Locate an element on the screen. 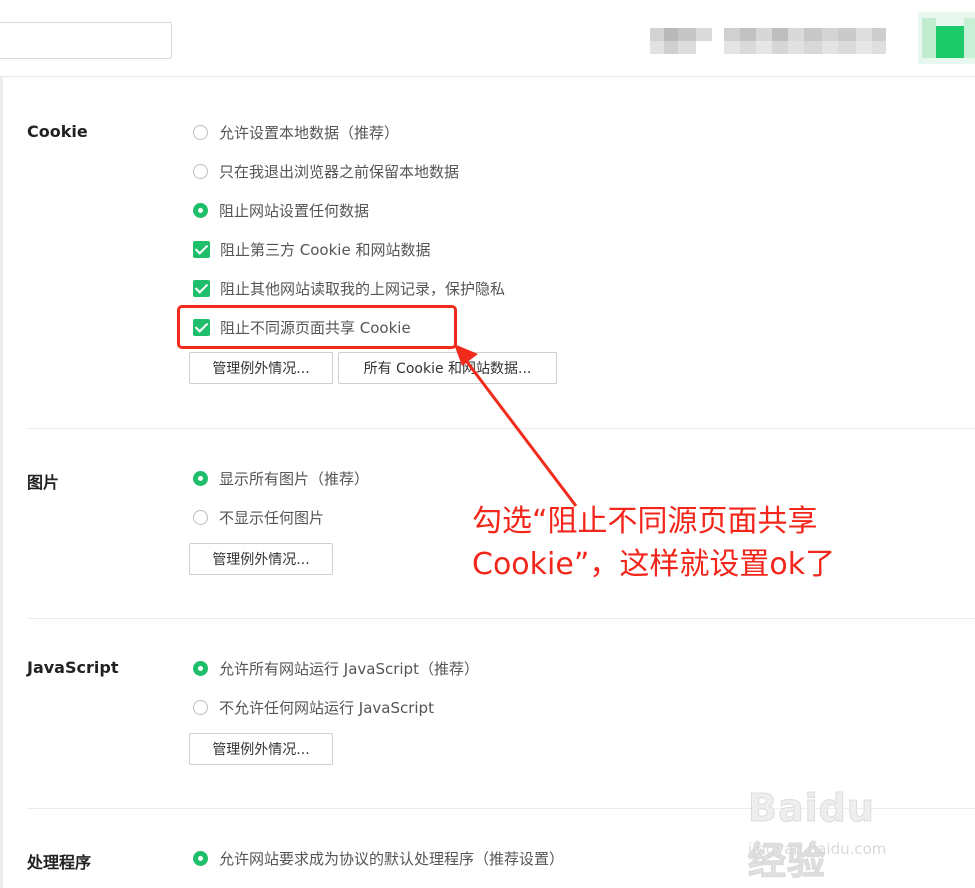 The width and height of the screenshot is (975, 888). radio-show-all-images: 显示所有图片（推荐） is located at coordinates (281, 478).